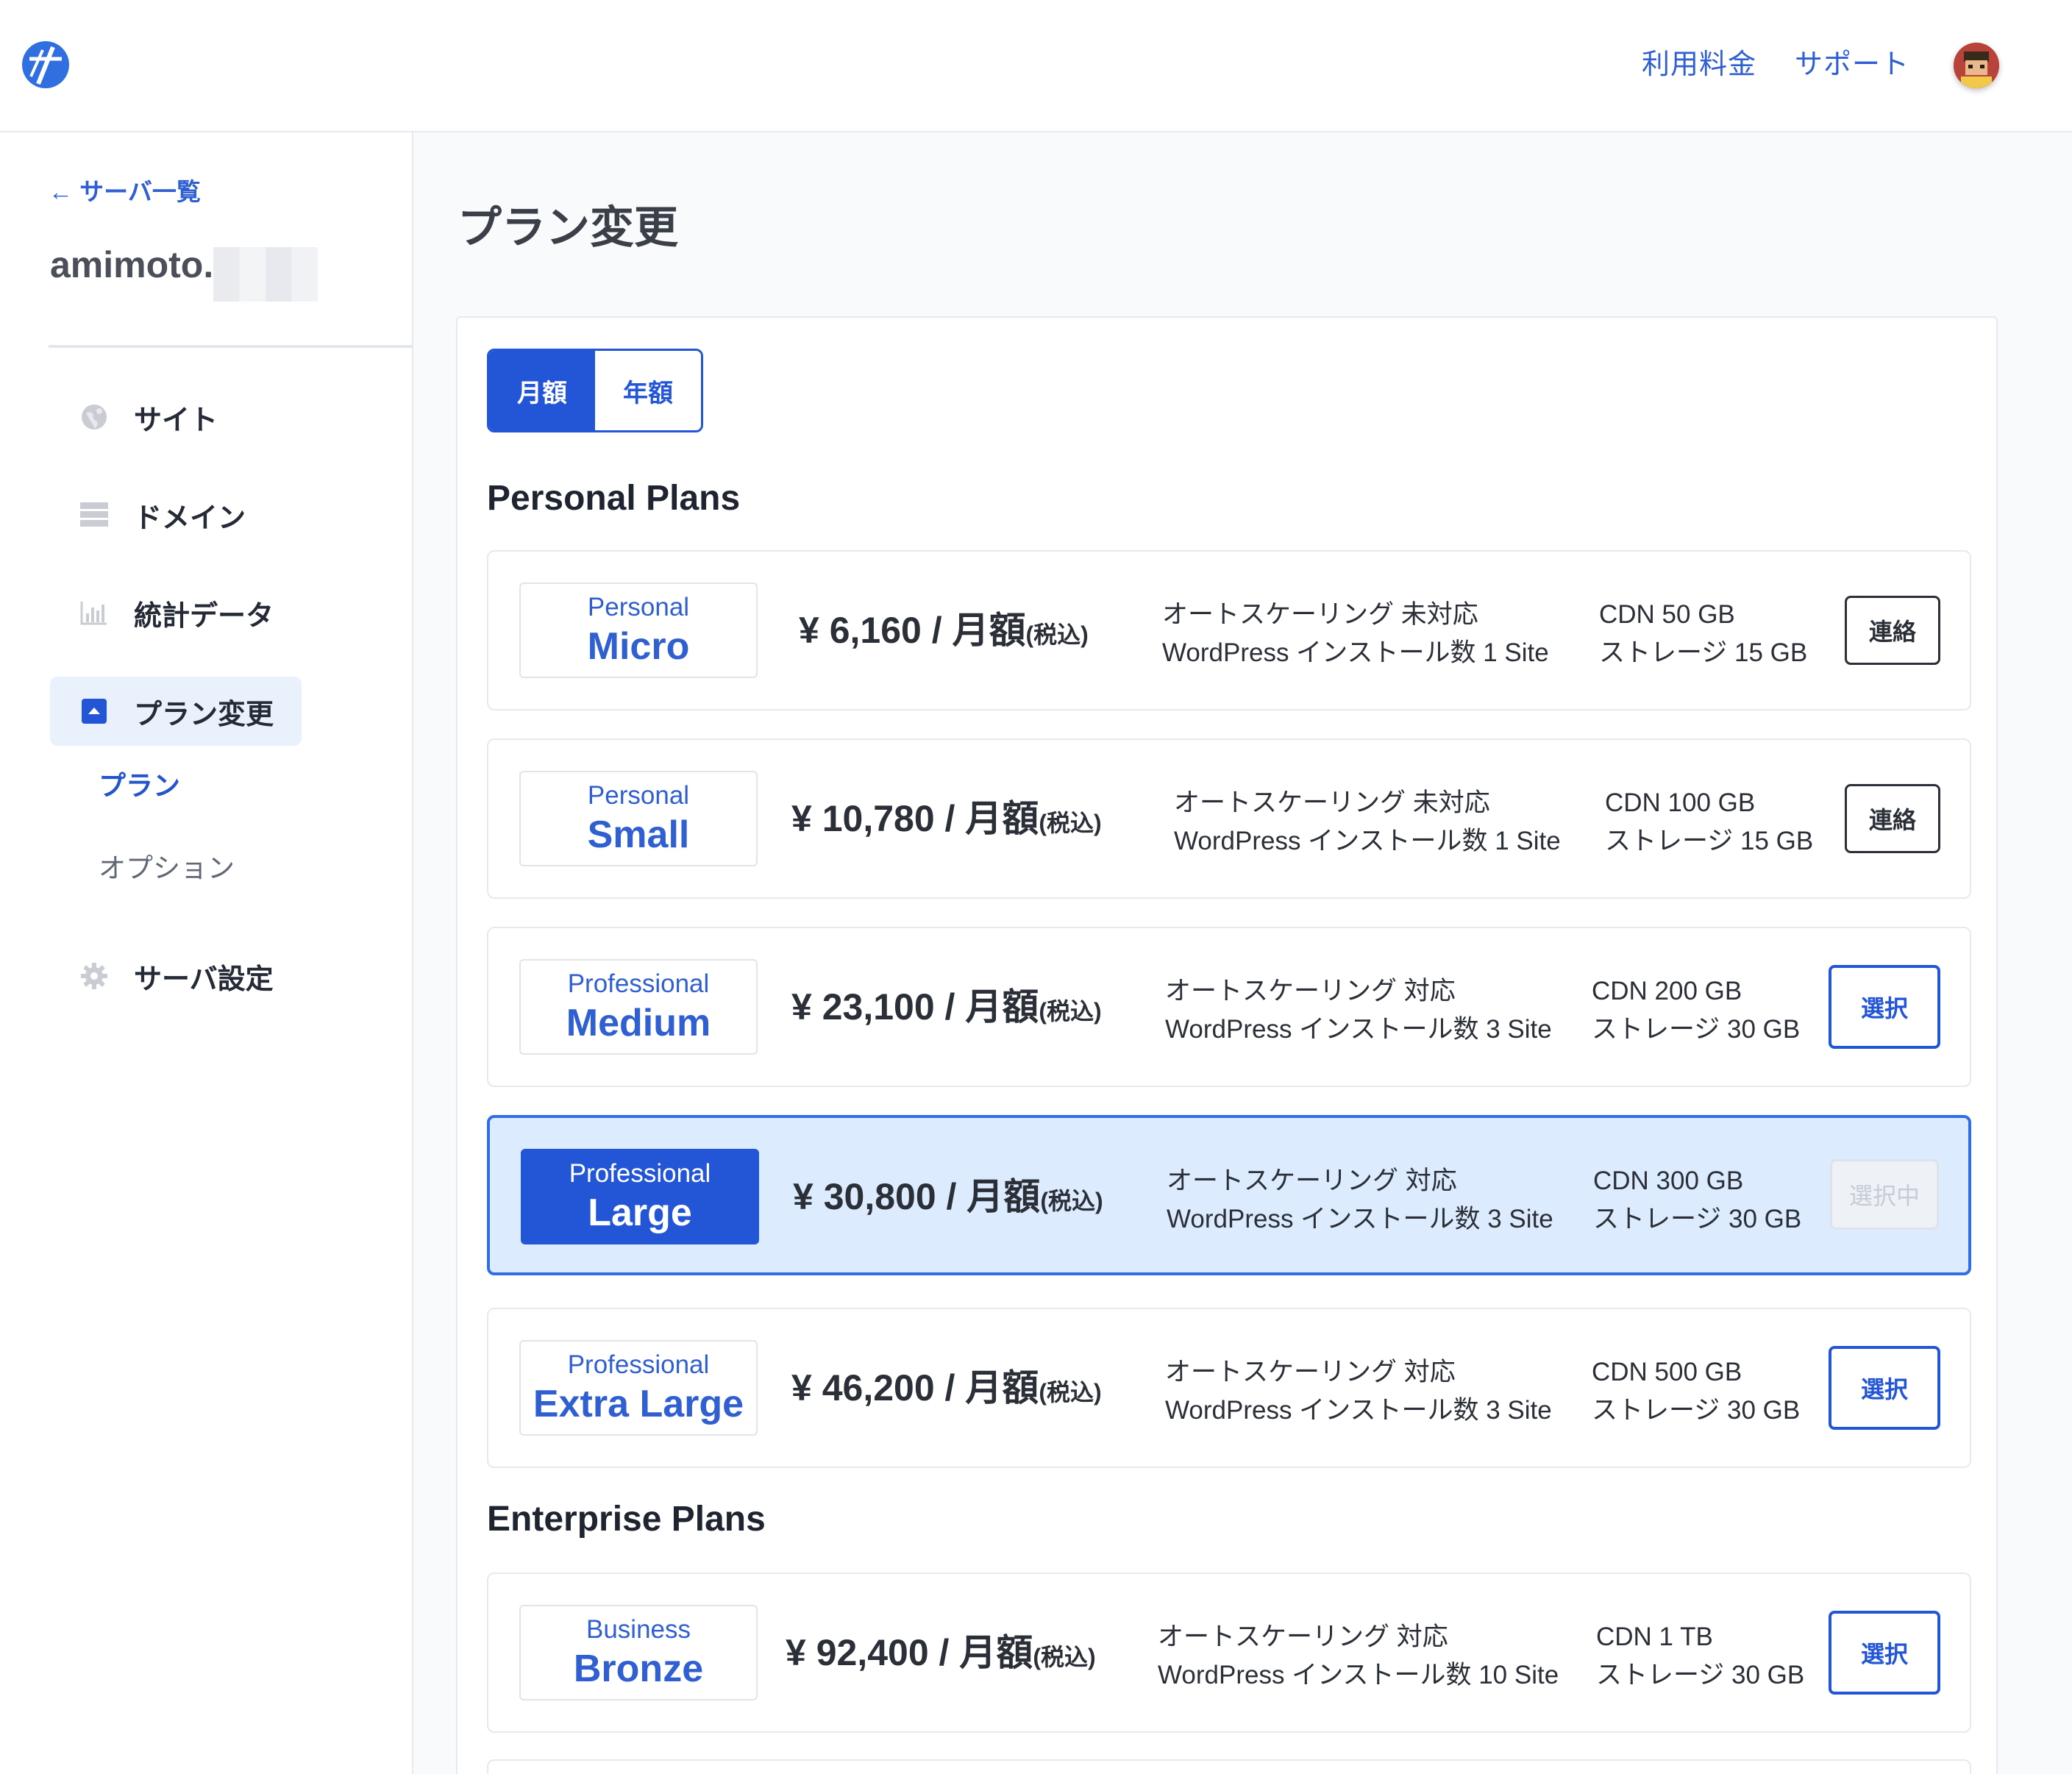  Describe the element at coordinates (1852, 65) in the screenshot. I see `support-link: サポート` at that location.